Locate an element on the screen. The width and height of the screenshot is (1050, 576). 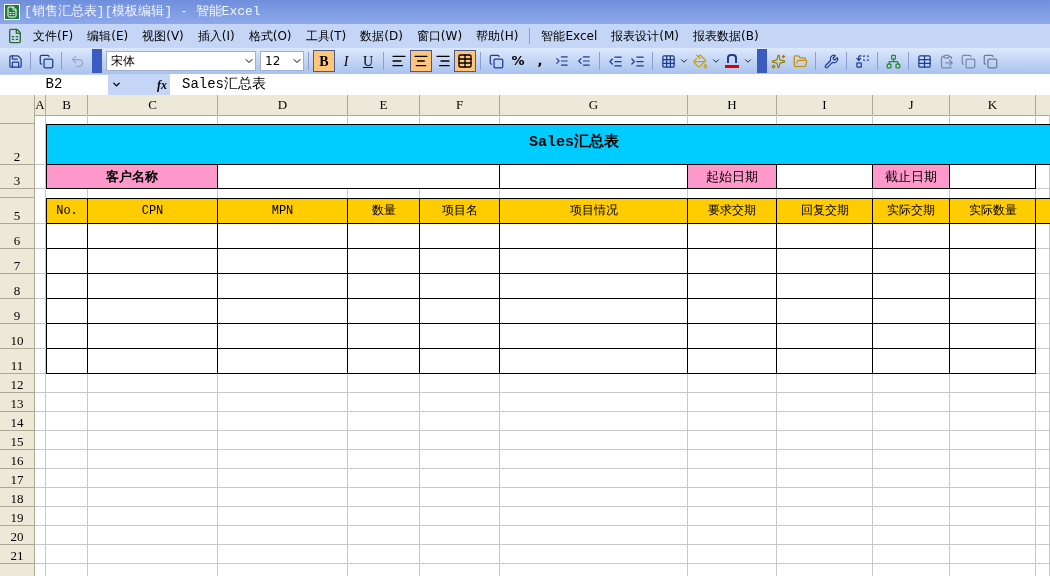
caret-icon is located at coordinates (748, 61).